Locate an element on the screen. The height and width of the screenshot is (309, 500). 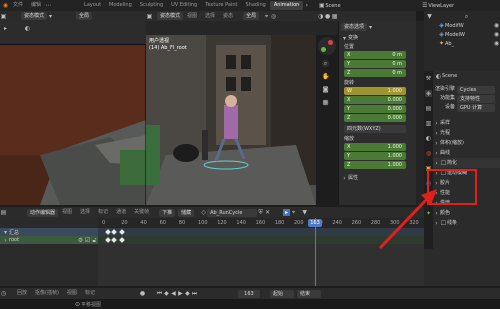
tool-tab-icon: ⚒ is located at coordinates (428, 78).